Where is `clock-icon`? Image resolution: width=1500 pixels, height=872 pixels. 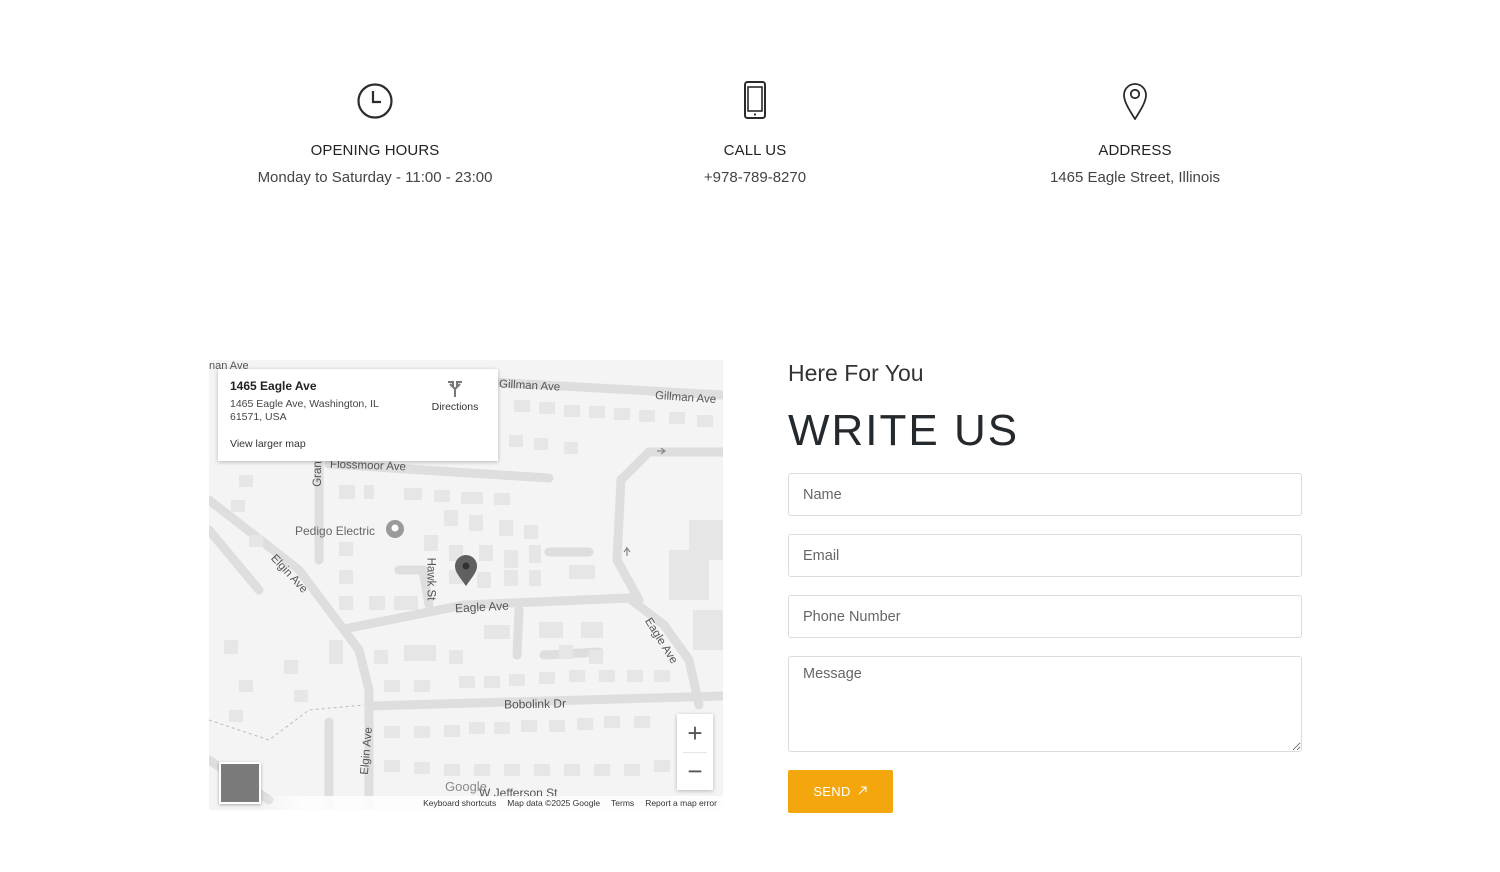
clock-icon is located at coordinates (375, 102).